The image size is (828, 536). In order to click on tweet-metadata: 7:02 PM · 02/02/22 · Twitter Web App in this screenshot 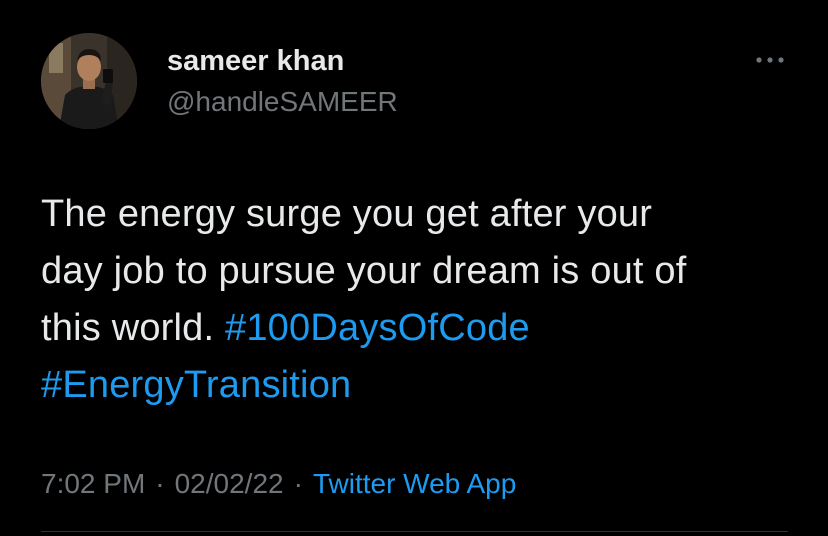, I will do `click(278, 484)`.